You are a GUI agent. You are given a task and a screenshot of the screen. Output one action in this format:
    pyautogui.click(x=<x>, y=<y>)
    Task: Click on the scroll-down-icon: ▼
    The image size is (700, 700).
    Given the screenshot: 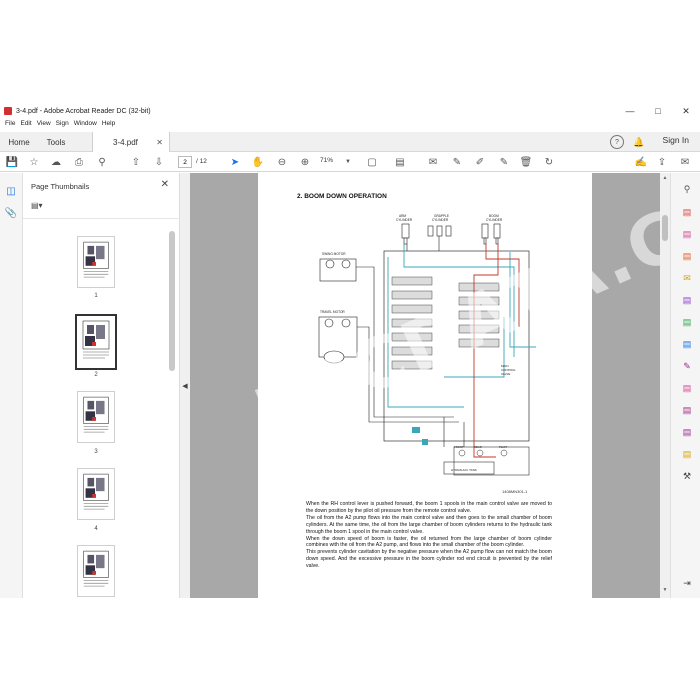 What is the action you would take?
    pyautogui.click(x=665, y=590)
    